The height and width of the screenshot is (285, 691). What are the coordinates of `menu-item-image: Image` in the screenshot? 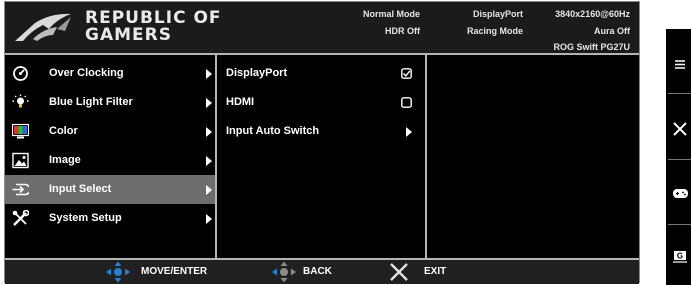 It's located at (110, 160).